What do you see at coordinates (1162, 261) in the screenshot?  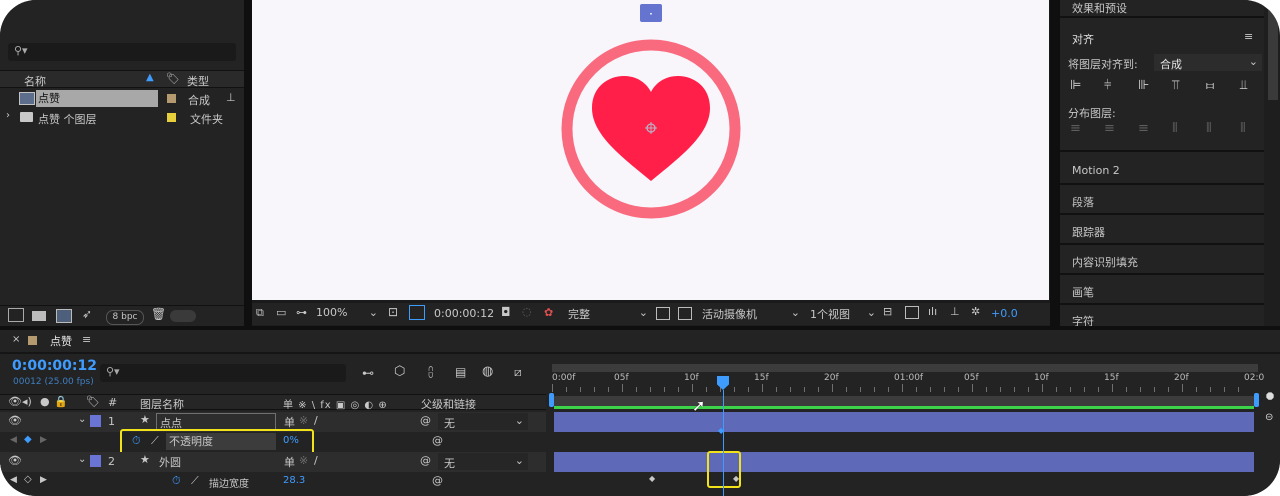 I see `panel-tab-content-aware-fill: 内容识别填充` at bounding box center [1162, 261].